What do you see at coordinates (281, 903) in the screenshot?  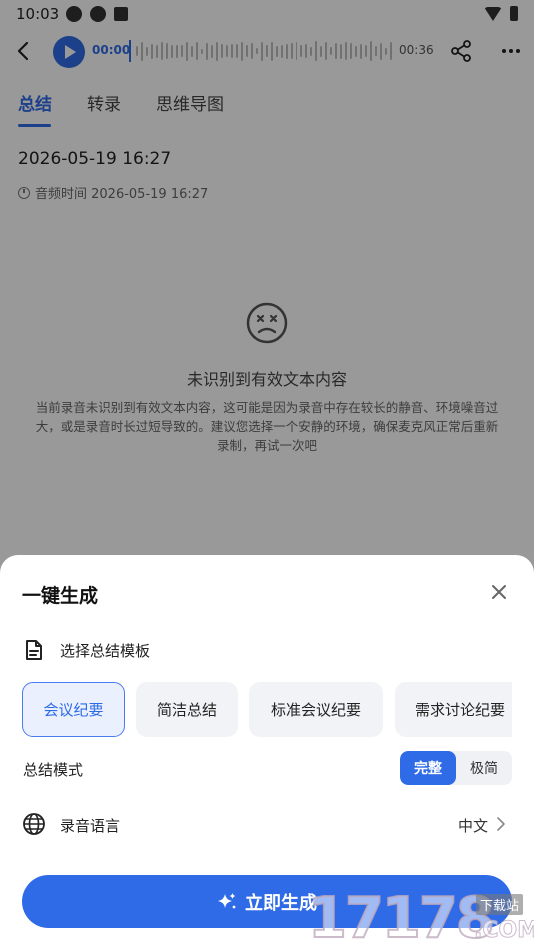 I see `generate-now-label: 立即生成` at bounding box center [281, 903].